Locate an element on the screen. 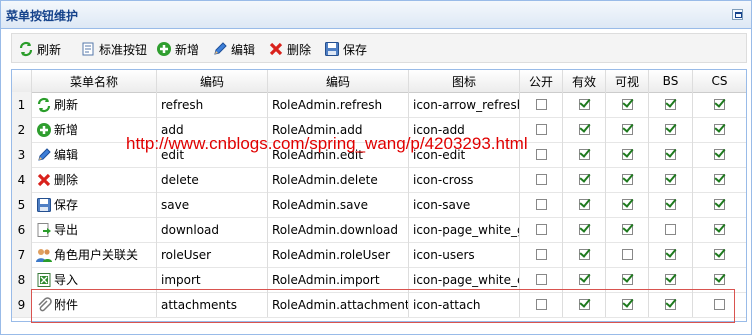  row-number: 3 is located at coordinates (22, 154).